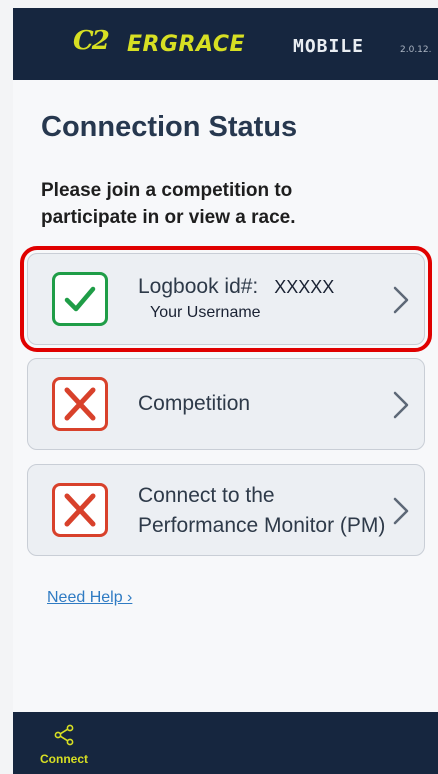  I want to click on logbook-text: Logbook id#: XXXXX Your Username, so click(273, 298).